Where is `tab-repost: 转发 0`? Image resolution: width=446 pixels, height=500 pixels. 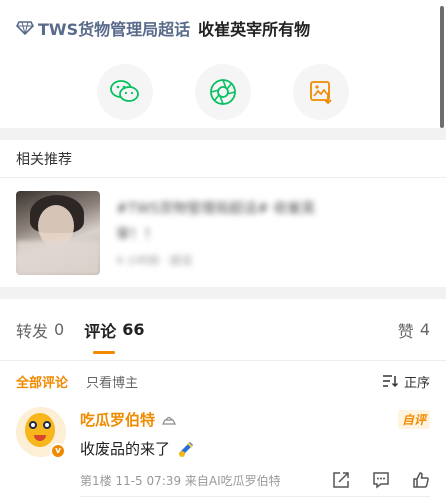
tab-repost: 转发 0 is located at coordinates (40, 330).